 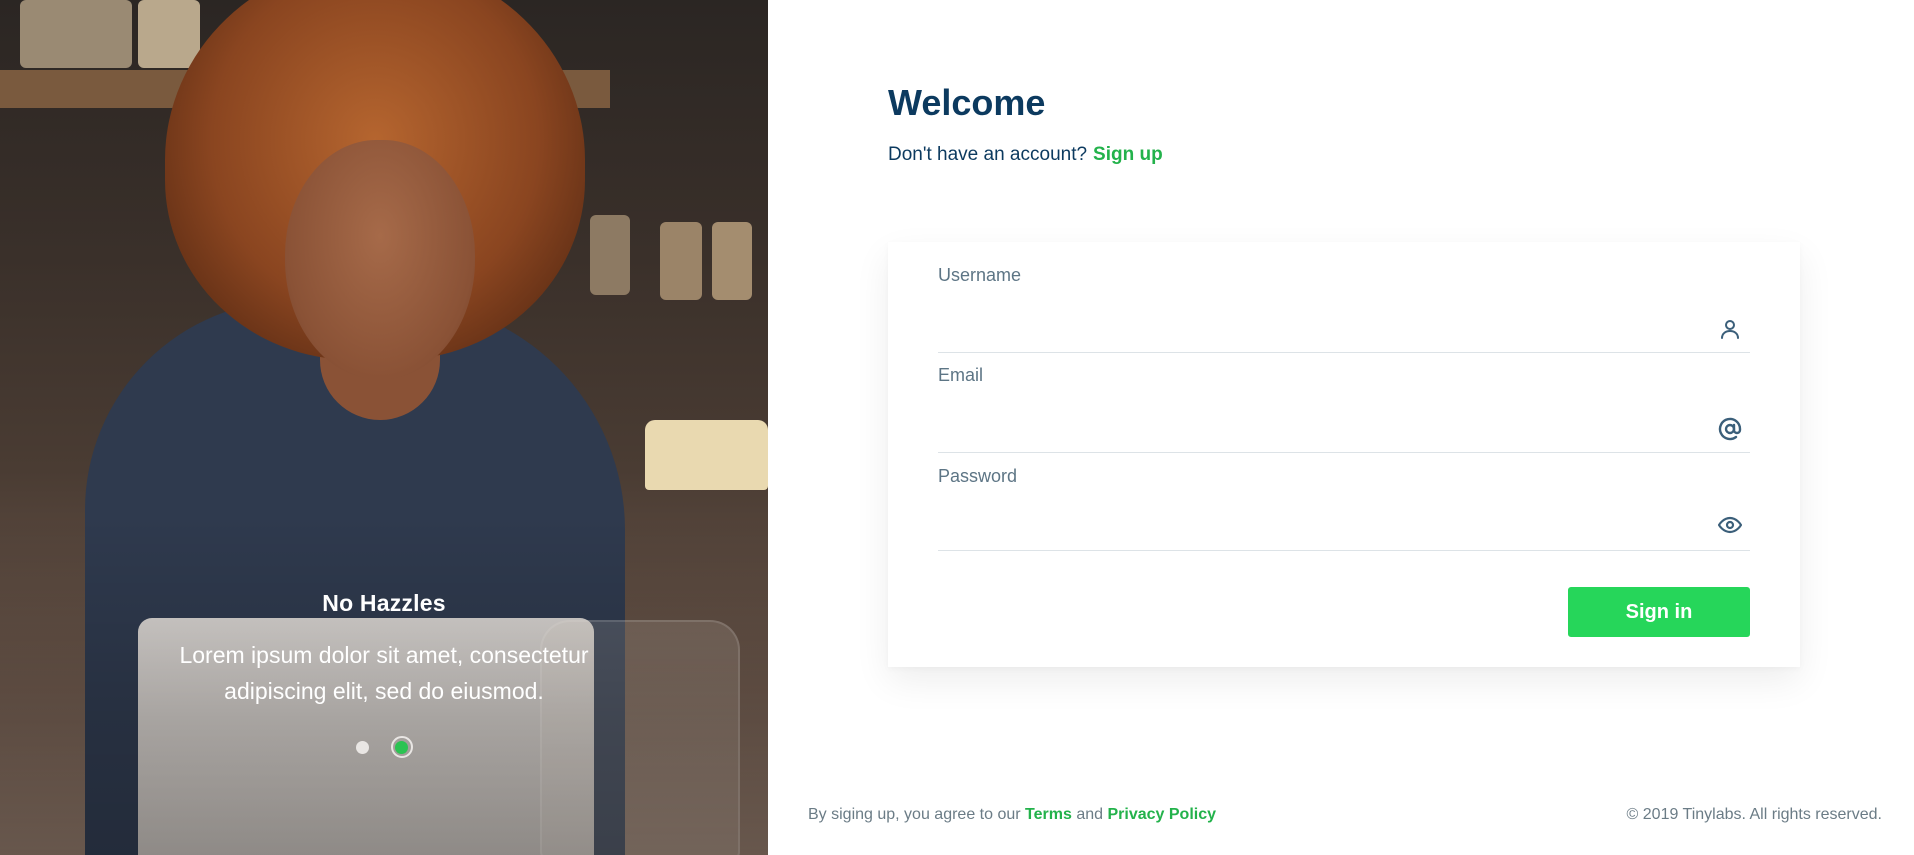 I want to click on signup-link: Sign up, so click(x=1128, y=154).